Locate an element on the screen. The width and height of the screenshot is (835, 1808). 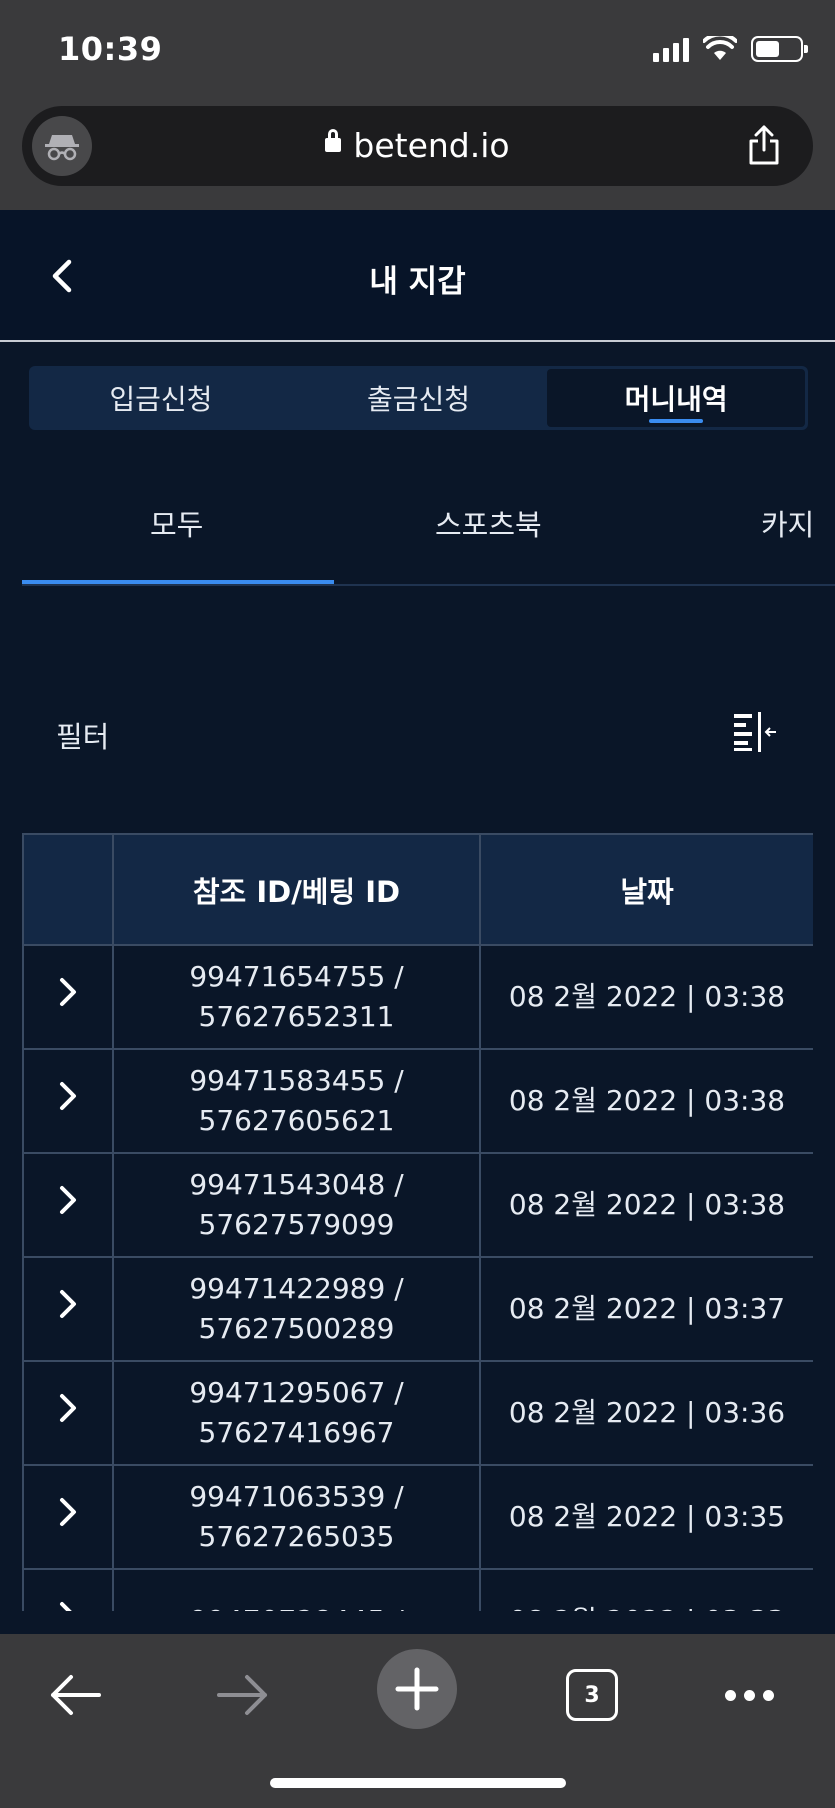
wallet-tabs: 입금신청 출금신청 머니내역 is located at coordinates (418, 398).